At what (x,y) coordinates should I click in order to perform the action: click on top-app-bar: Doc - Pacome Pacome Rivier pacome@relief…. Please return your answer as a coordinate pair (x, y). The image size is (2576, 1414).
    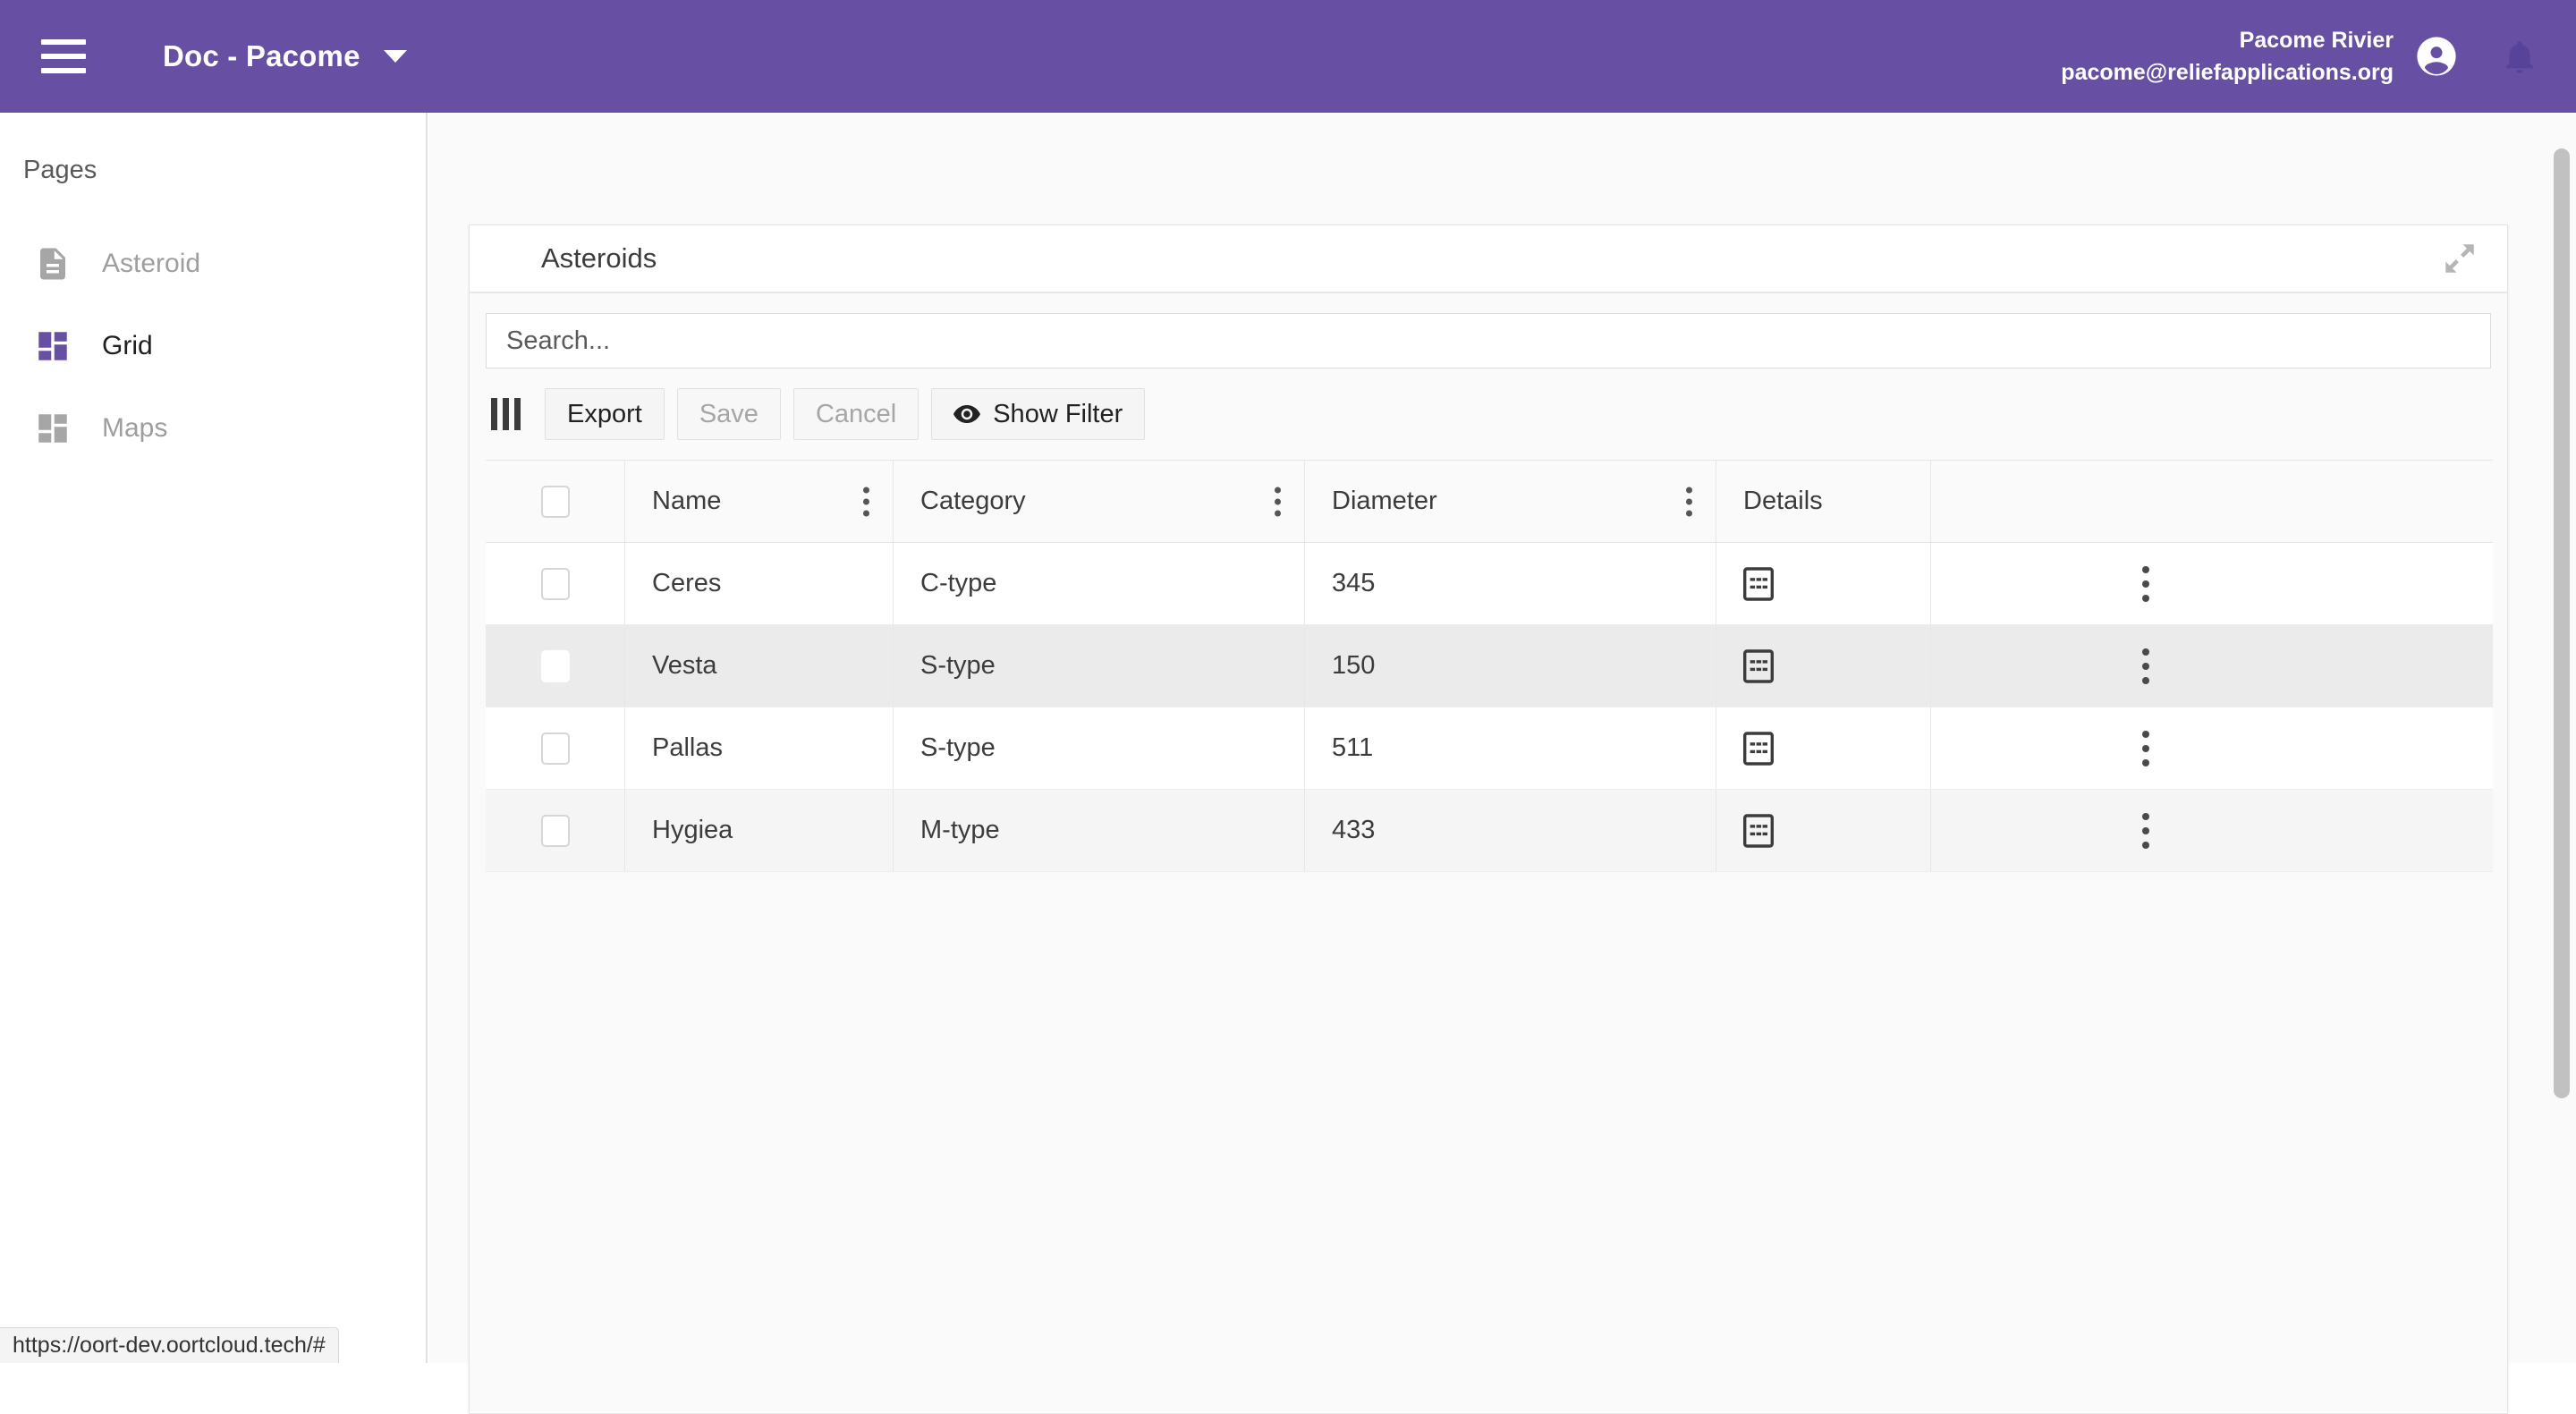
    Looking at the image, I should click on (1288, 56).